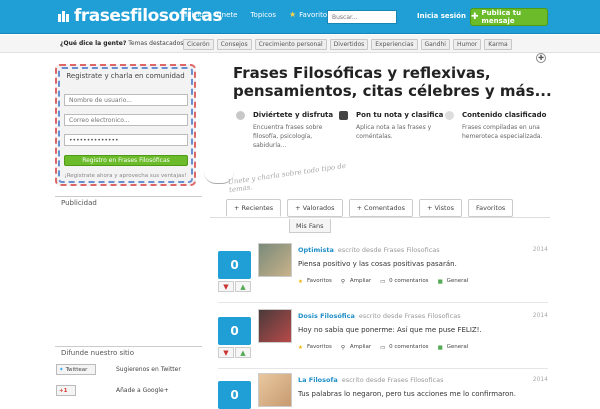 This screenshot has height=409, width=600. I want to click on tab-vistos: + Vistos, so click(440, 208).